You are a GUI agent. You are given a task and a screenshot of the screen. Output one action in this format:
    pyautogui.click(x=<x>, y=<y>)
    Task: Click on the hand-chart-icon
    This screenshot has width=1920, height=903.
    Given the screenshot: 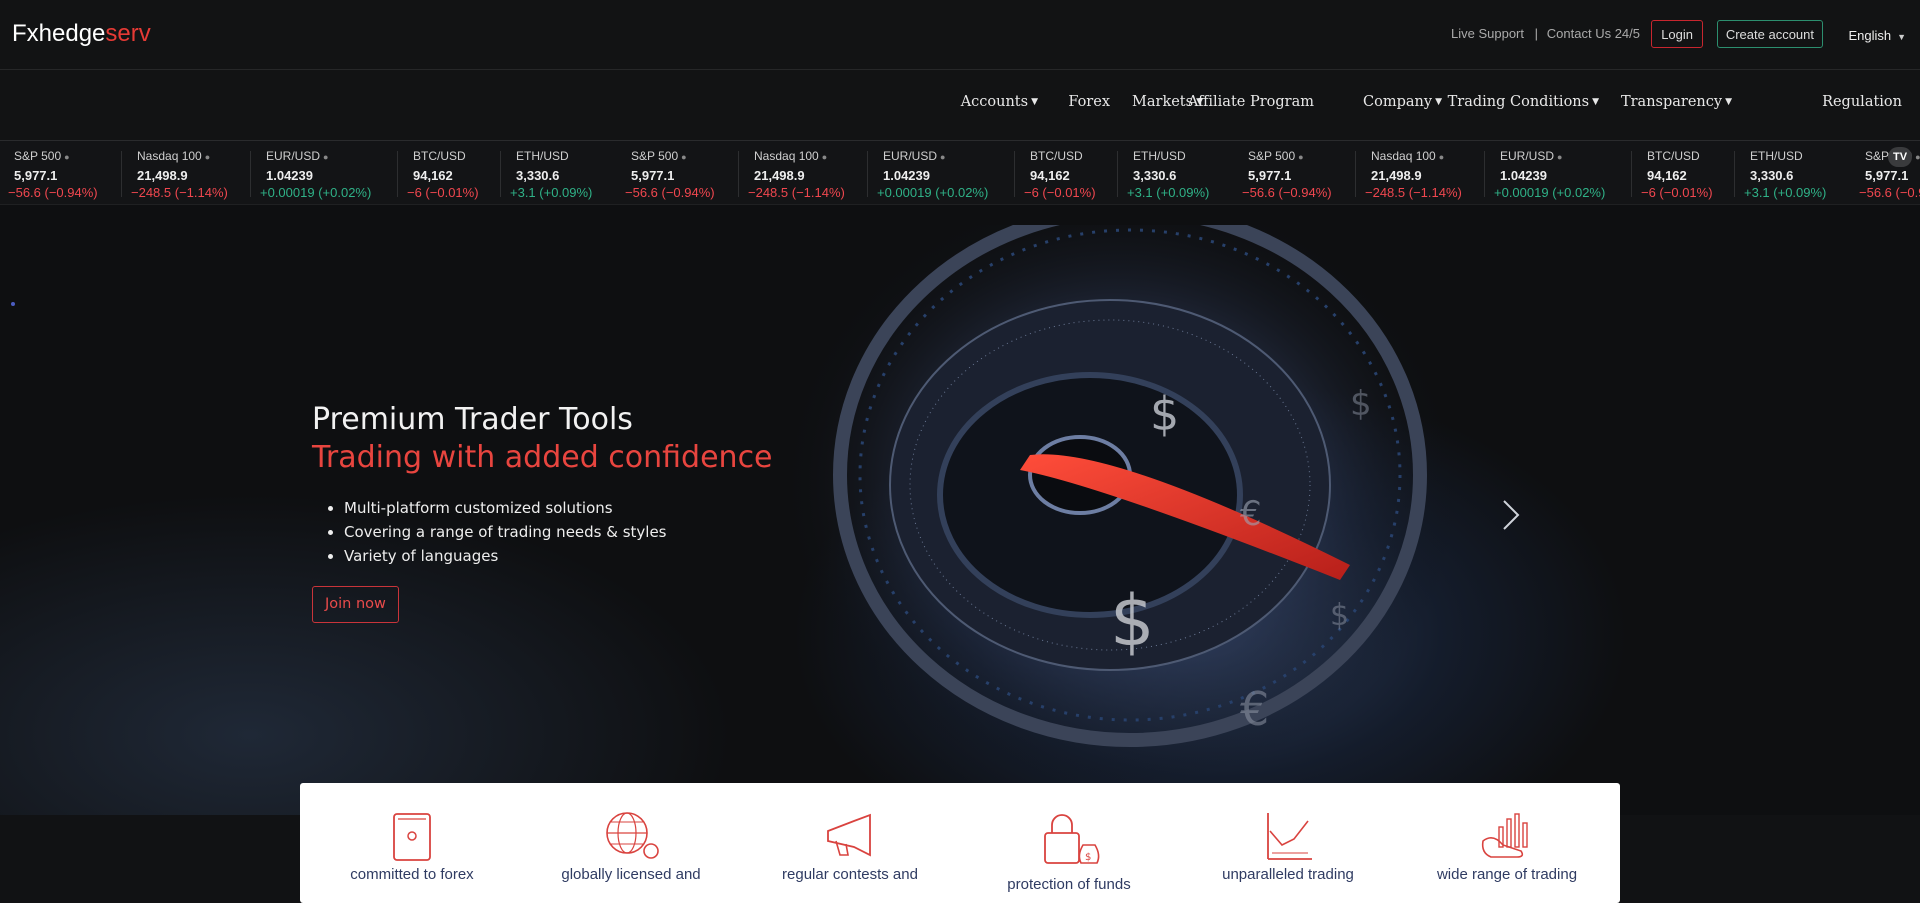 What is the action you would take?
    pyautogui.click(x=1504, y=835)
    